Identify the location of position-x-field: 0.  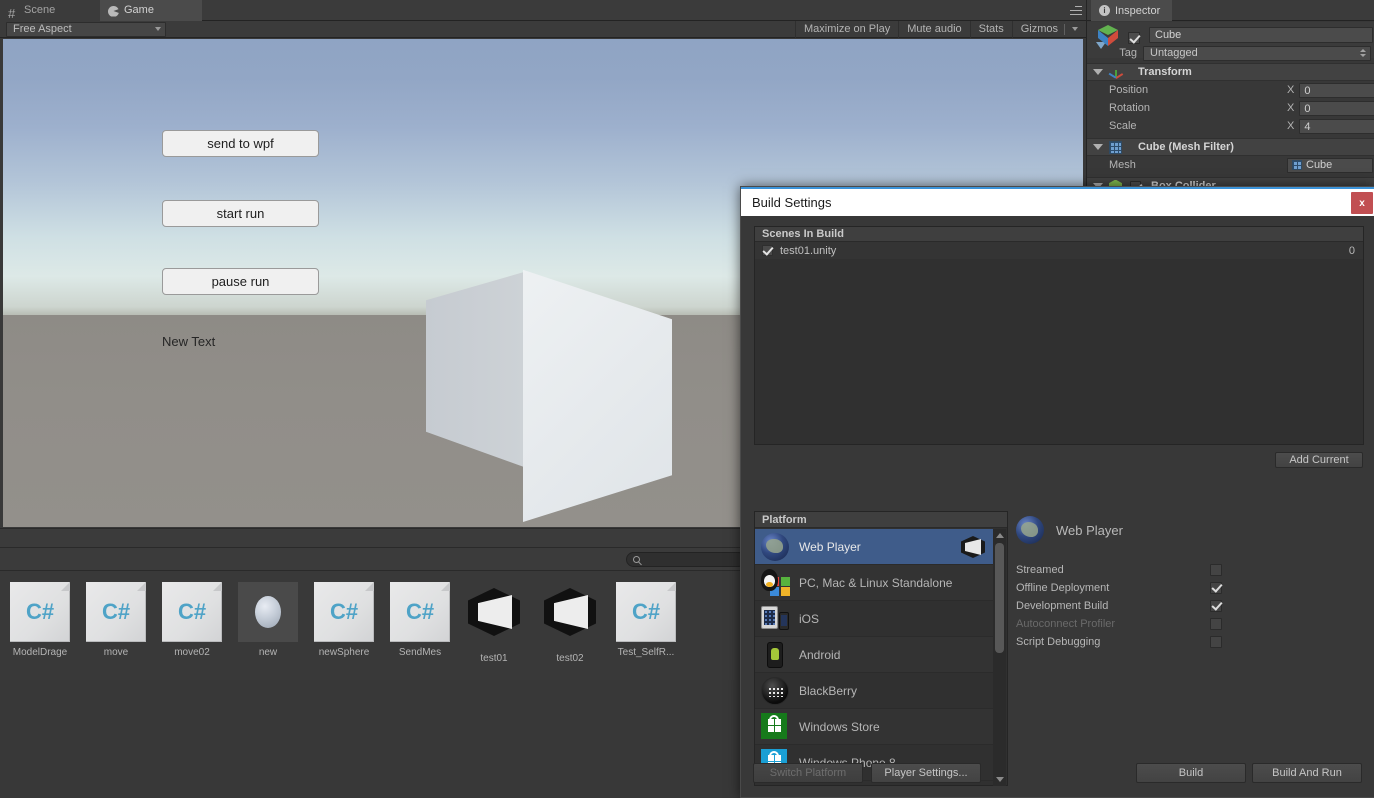
(1336, 90).